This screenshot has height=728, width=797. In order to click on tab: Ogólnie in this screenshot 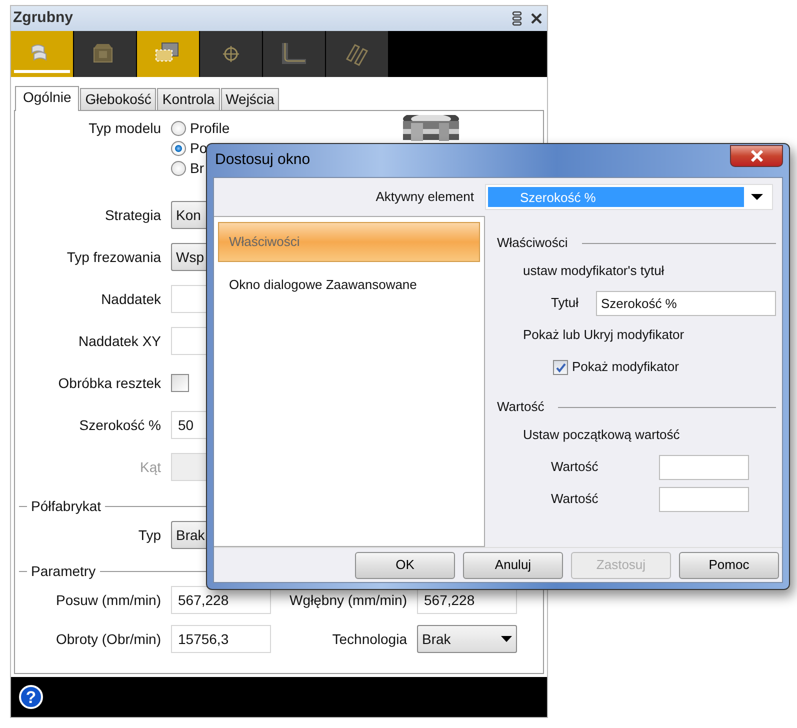, I will do `click(47, 98)`.